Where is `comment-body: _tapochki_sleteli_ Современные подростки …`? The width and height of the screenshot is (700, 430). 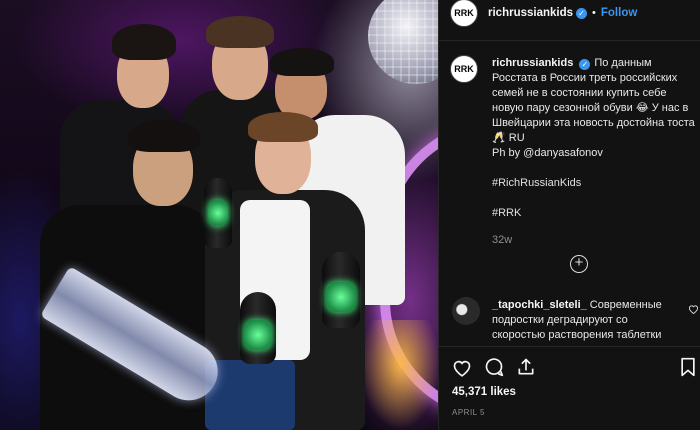
comment-body: _tapochki_sleteli_ Современные подростки … is located at coordinates (583, 320).